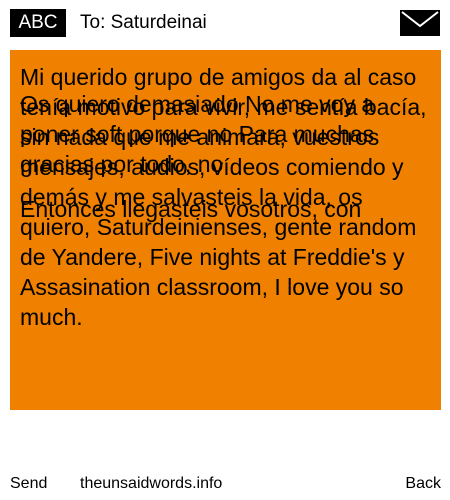 This screenshot has height=500, width=450. What do you see at coordinates (38, 23) in the screenshot?
I see `input-mode-badge: ABC` at bounding box center [38, 23].